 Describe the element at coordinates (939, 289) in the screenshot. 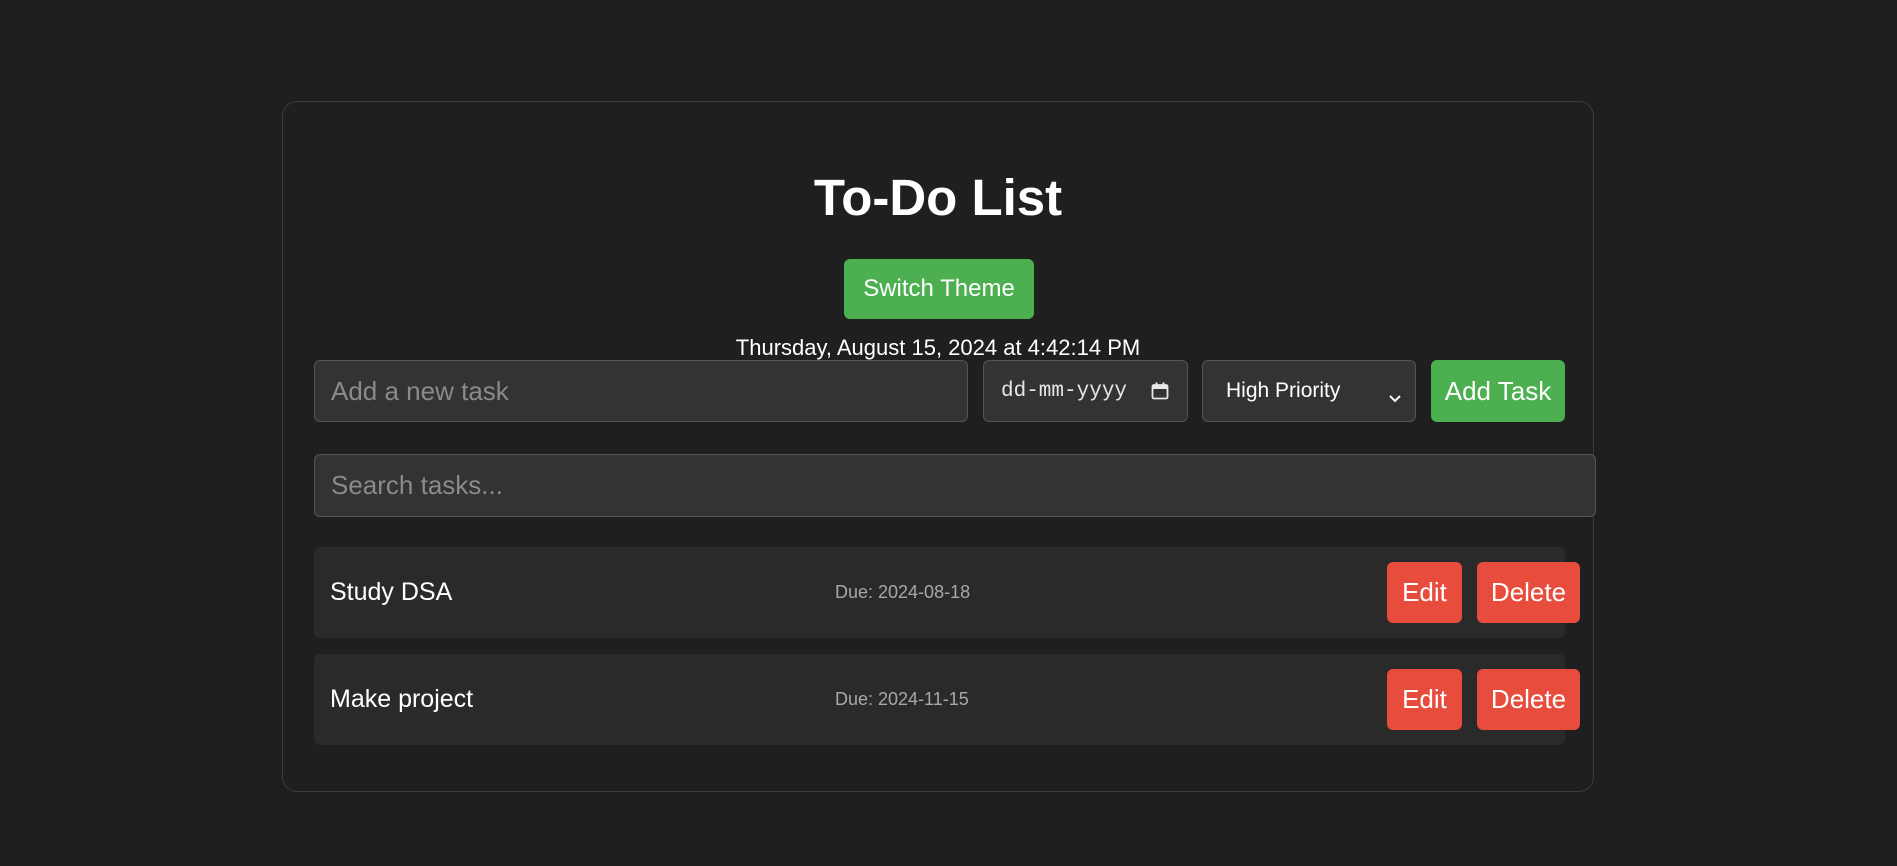

I see `switch-theme-button: Switch Theme` at that location.